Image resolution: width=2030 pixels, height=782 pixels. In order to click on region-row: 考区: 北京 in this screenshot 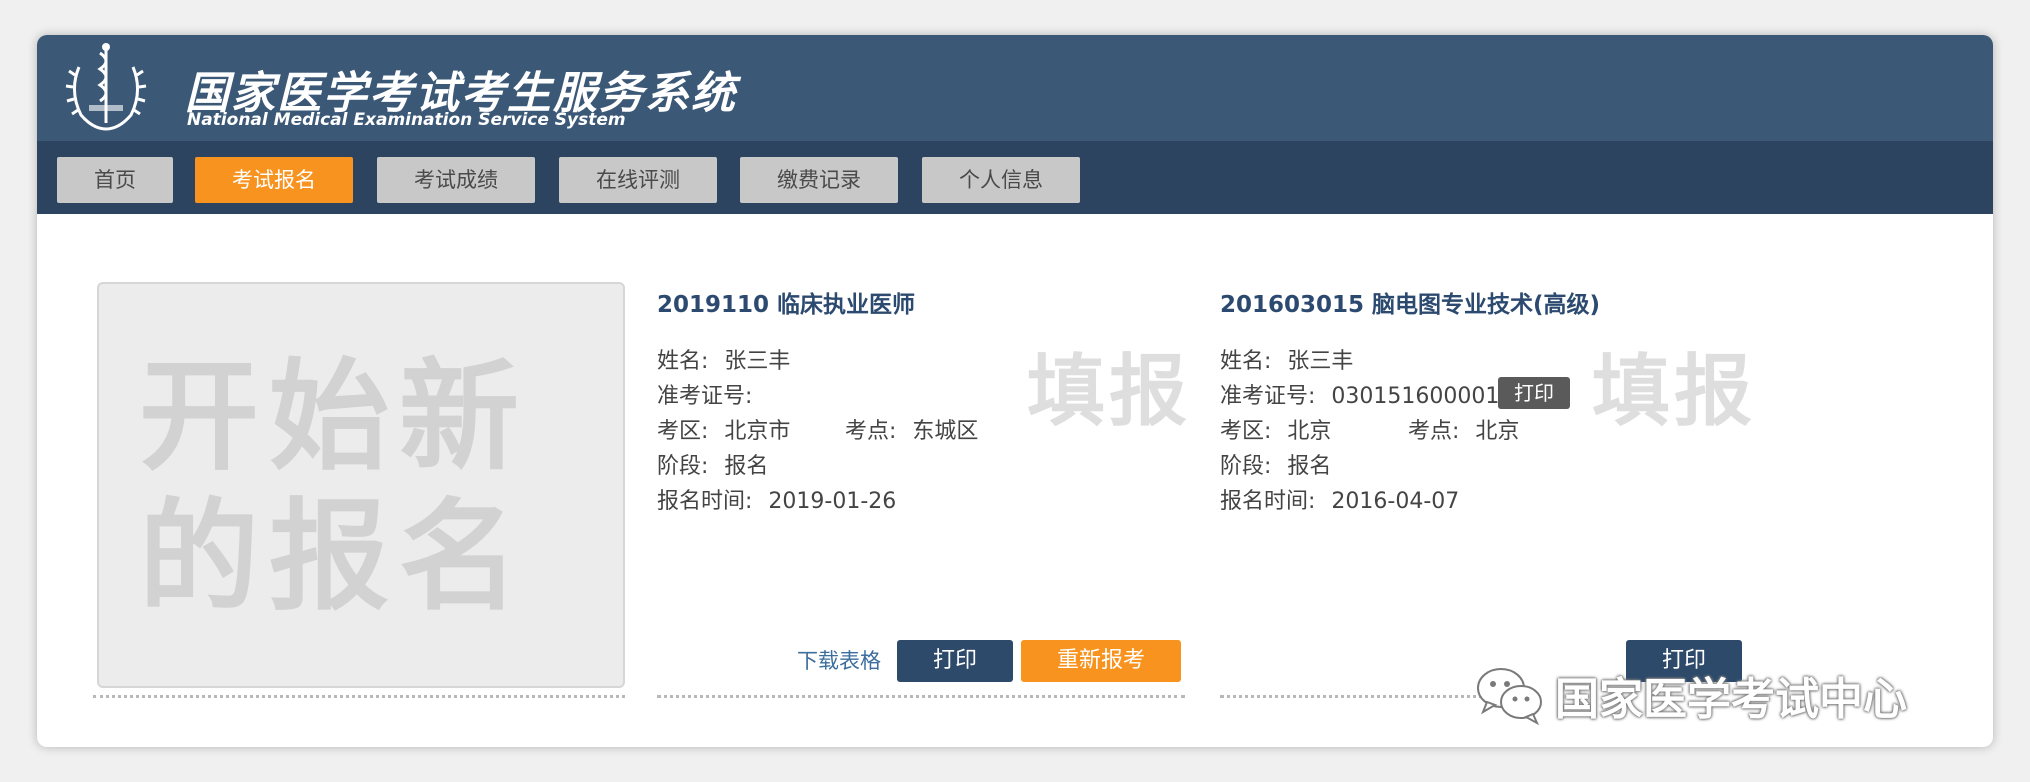, I will do `click(1276, 431)`.